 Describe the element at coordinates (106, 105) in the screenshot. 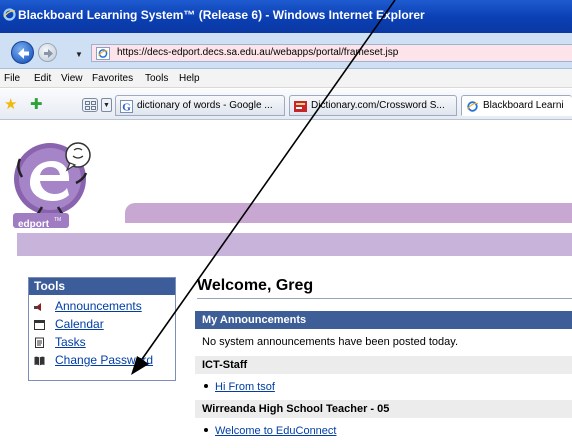

I see `tab-list-dropdown: ▼` at that location.